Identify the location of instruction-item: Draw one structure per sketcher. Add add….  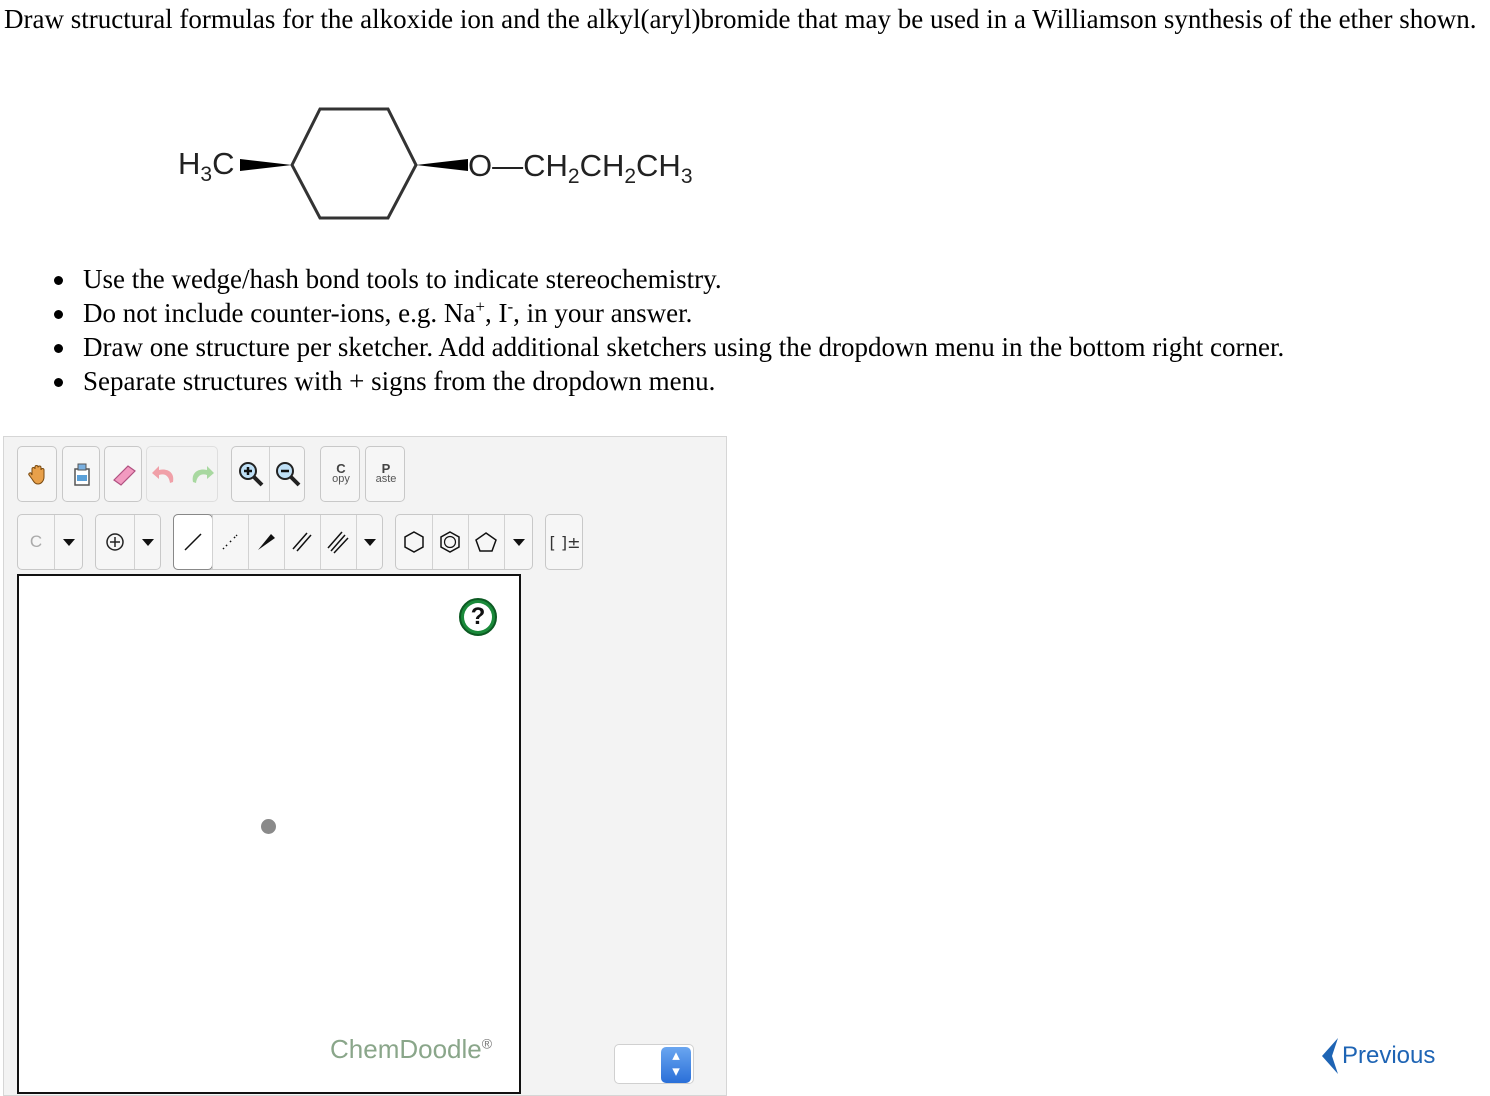
(664, 347).